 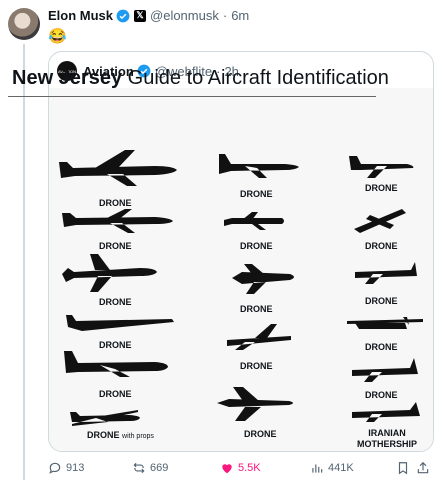 I want to click on guide-underline, so click(x=192, y=96).